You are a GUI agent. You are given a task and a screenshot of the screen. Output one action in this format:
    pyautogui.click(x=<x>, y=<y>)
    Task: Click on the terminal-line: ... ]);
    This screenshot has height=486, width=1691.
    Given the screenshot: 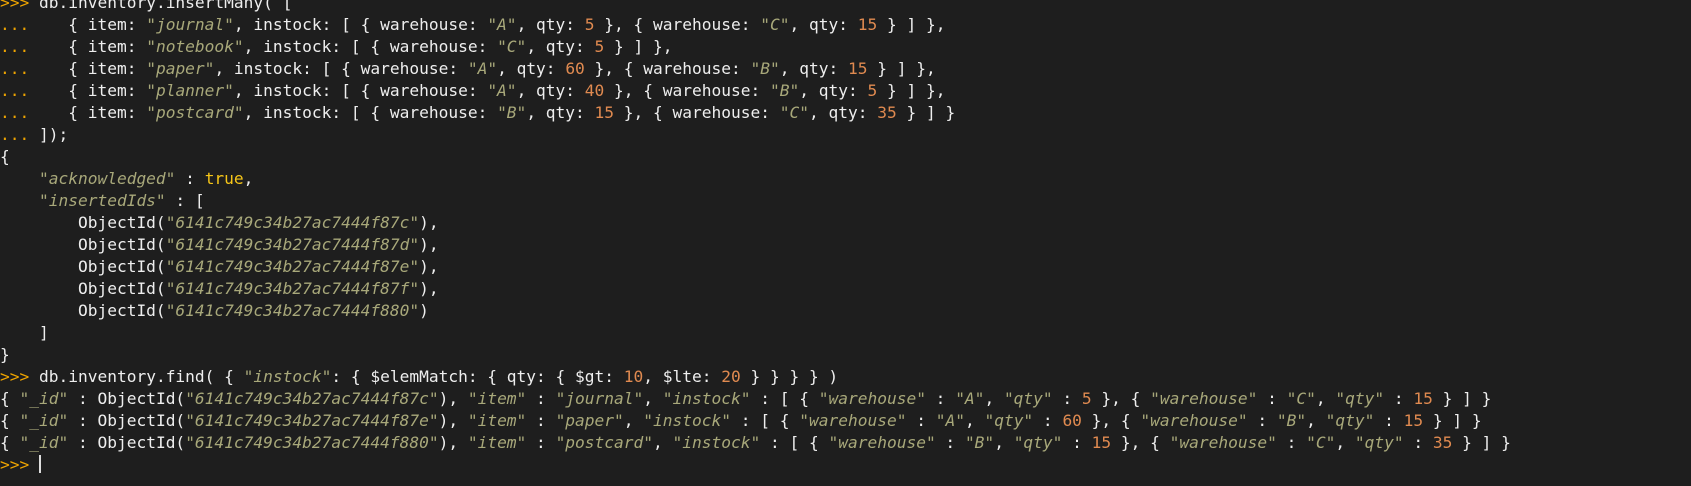 What is the action you would take?
    pyautogui.click(x=845, y=135)
    